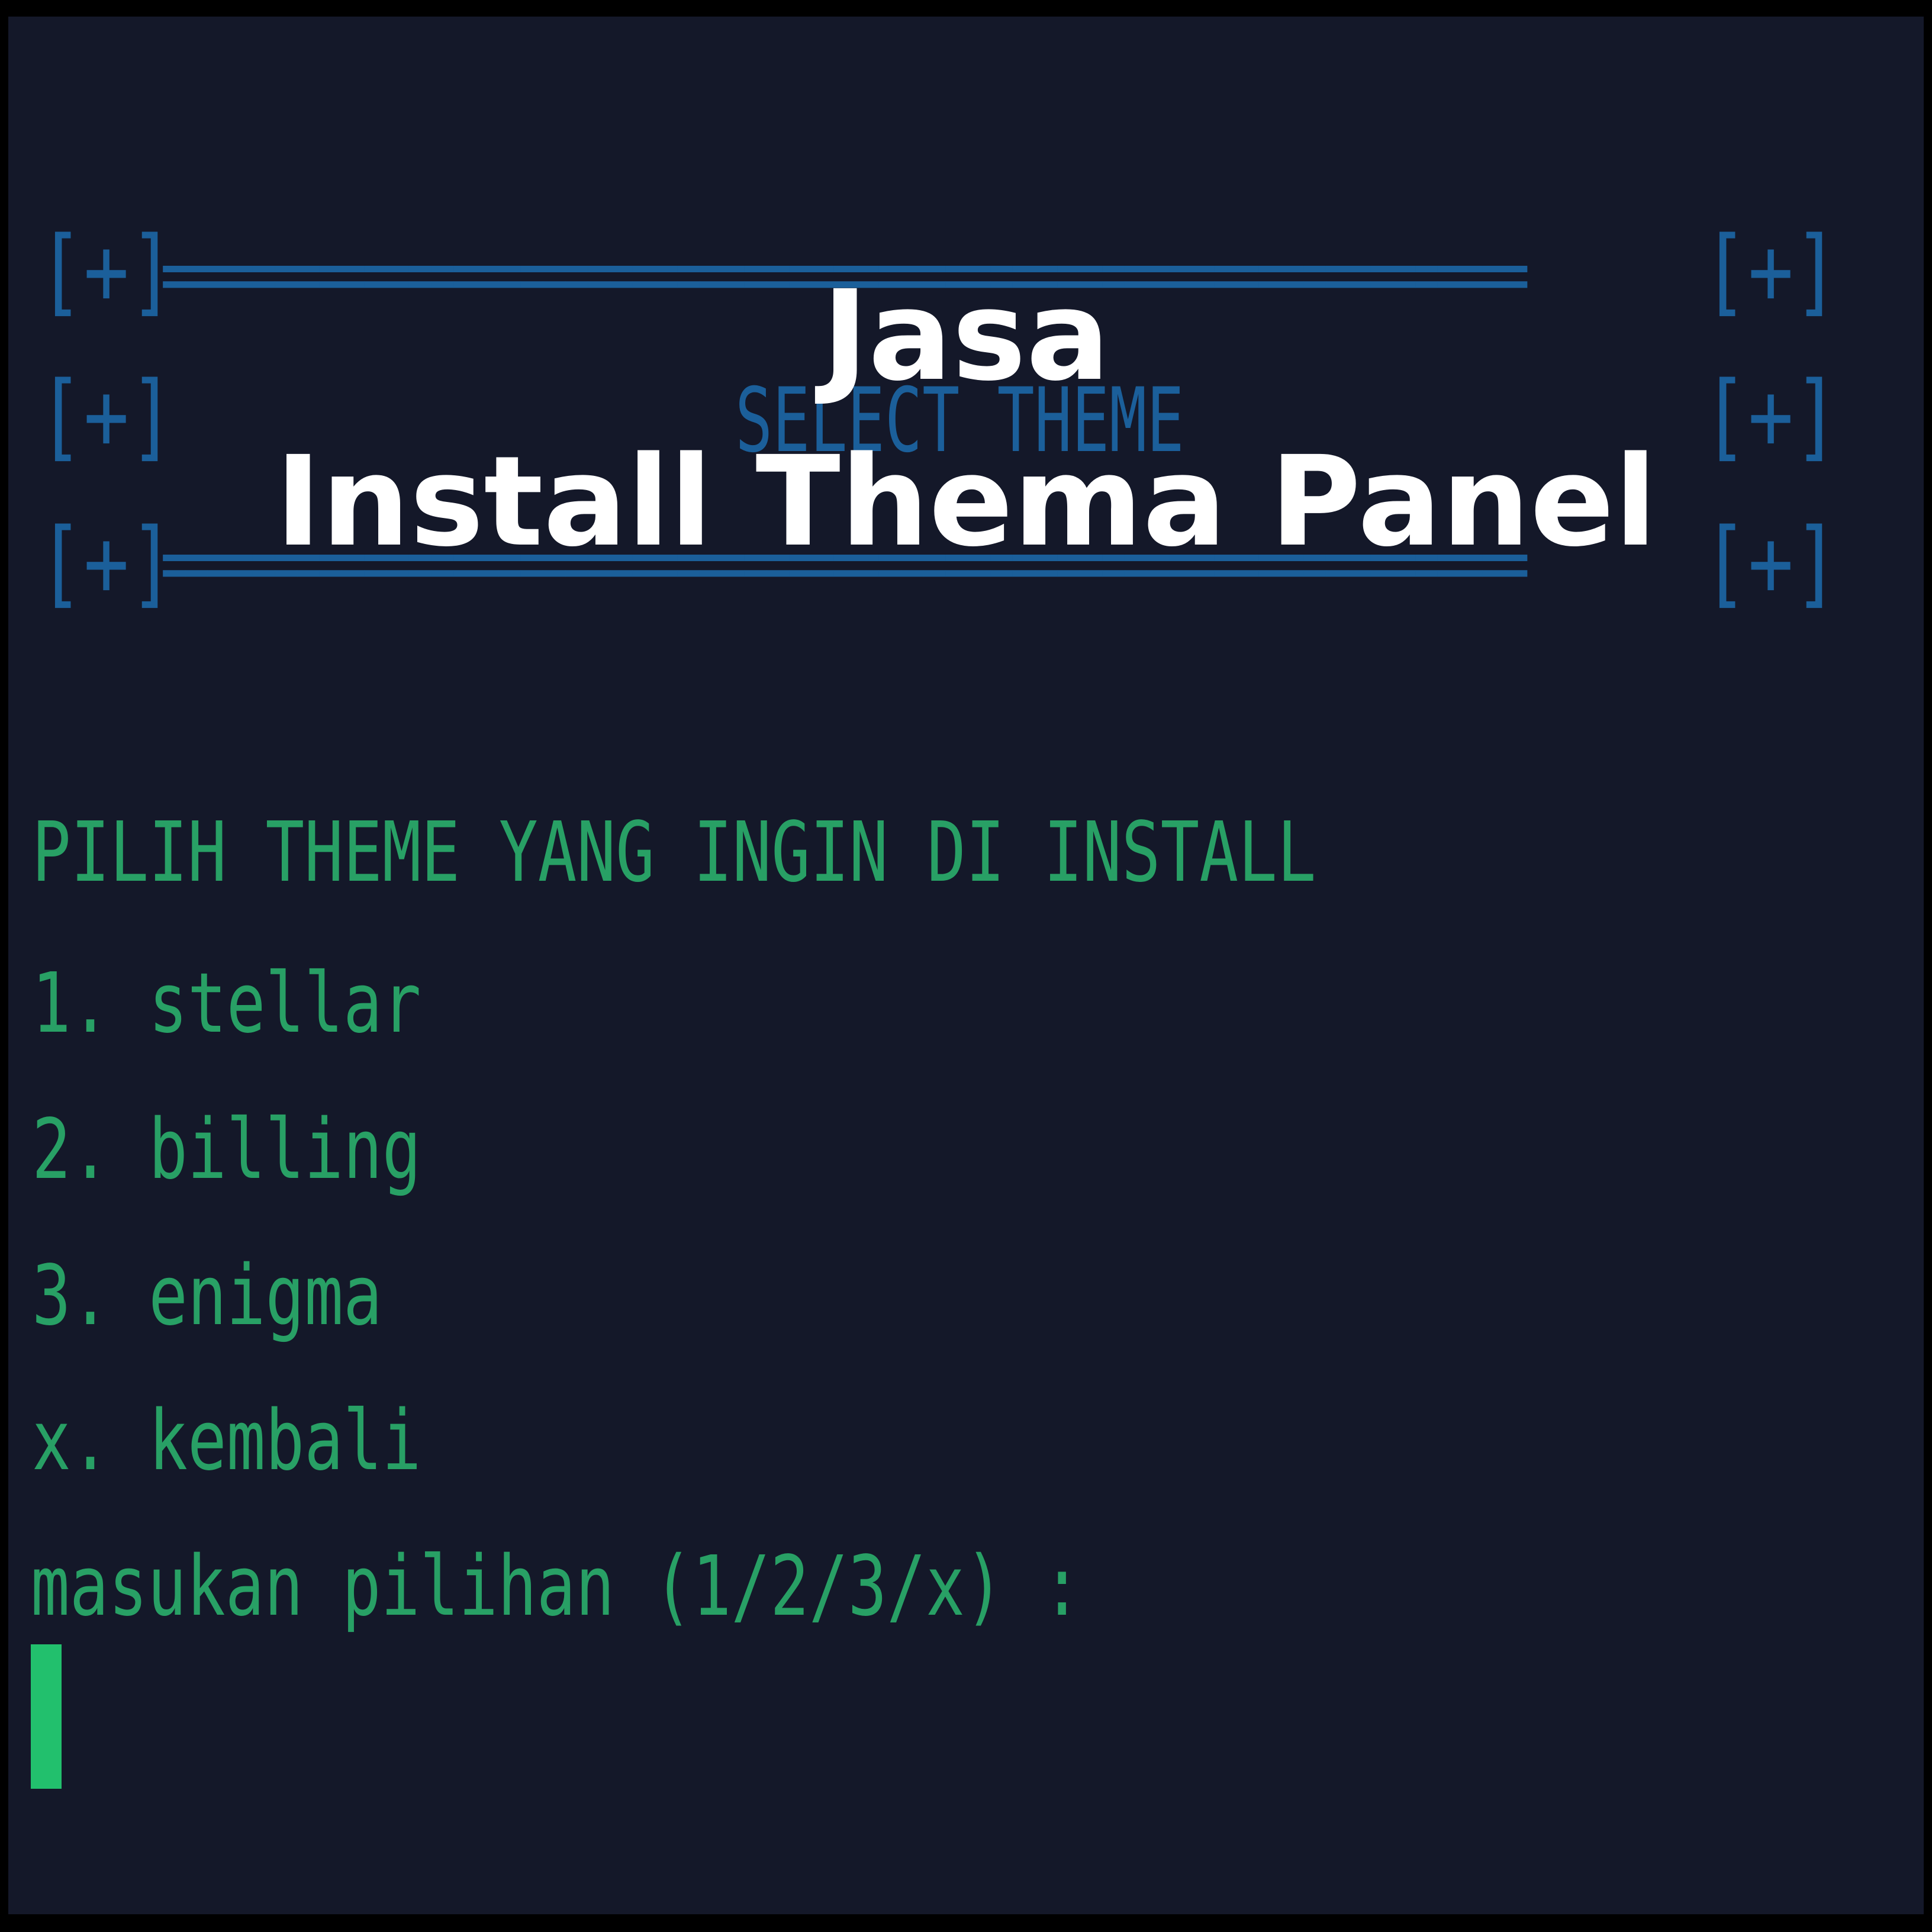 The image size is (1932, 1932). What do you see at coordinates (207, 1296) in the screenshot?
I see `menu-option-enigma: 3. enigma` at bounding box center [207, 1296].